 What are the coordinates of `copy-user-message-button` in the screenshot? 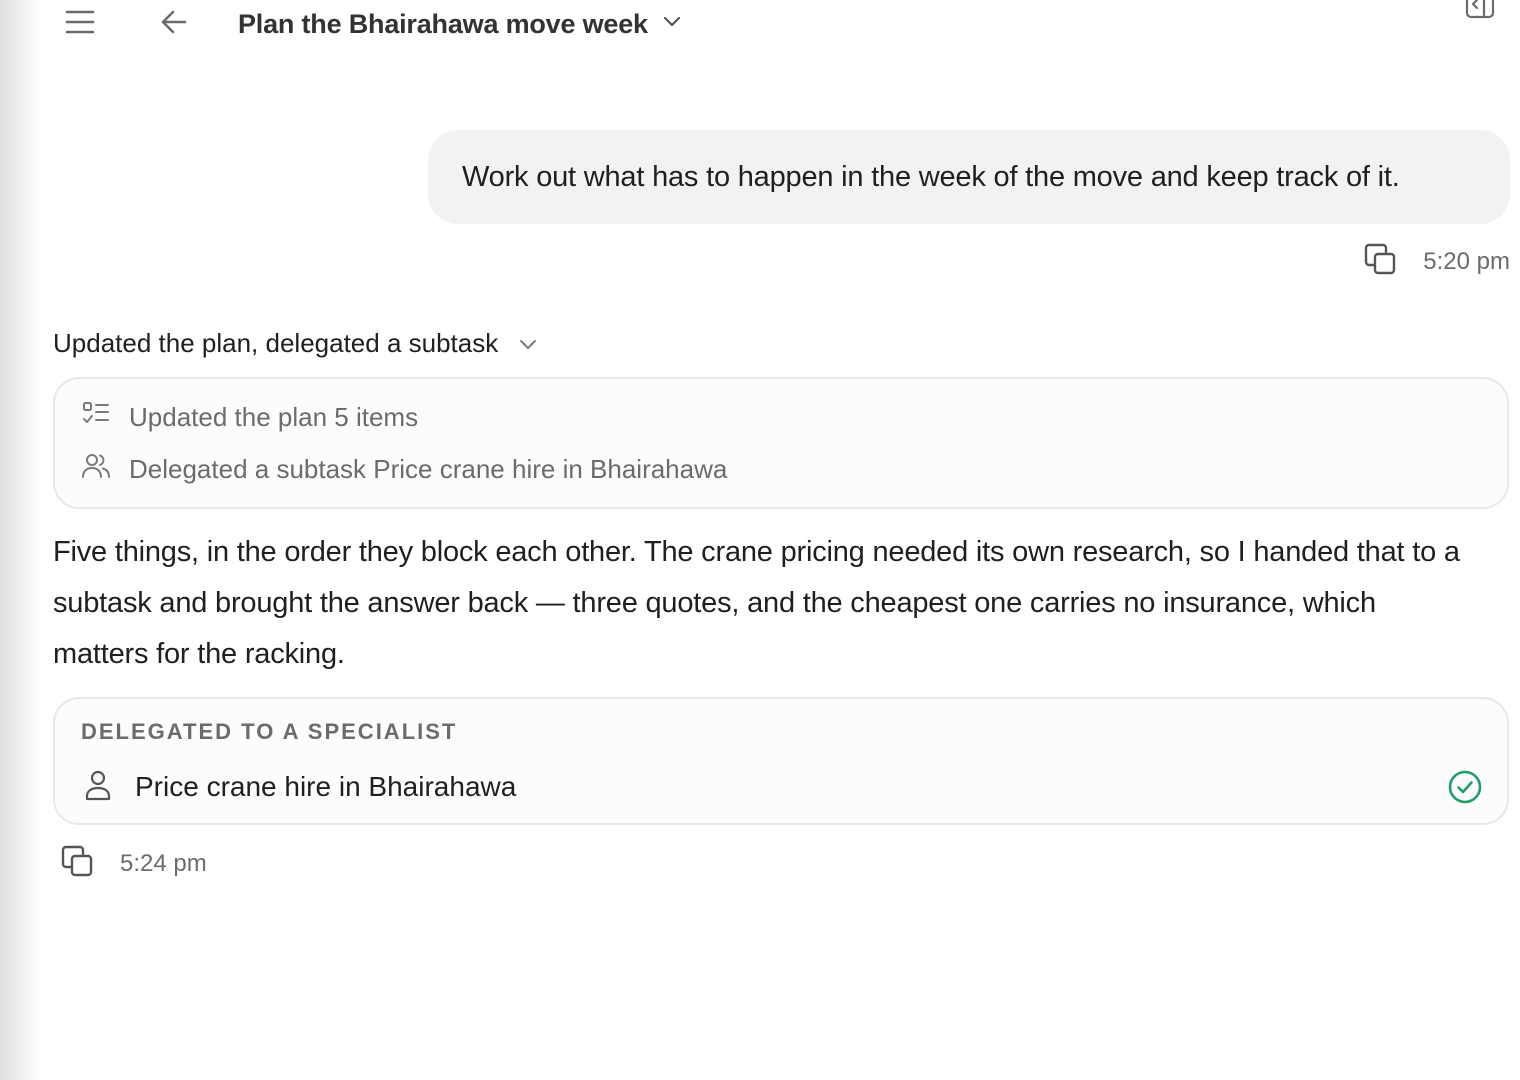 It's located at (1380, 262).